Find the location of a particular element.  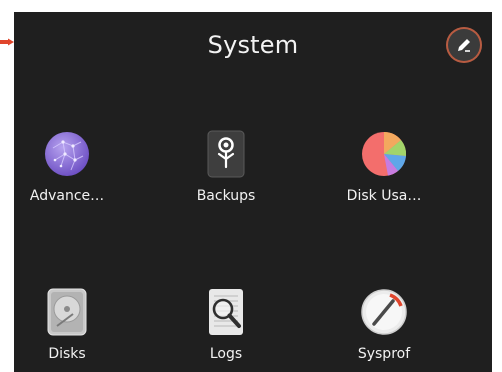

app-label: Disks is located at coordinates (67, 354).